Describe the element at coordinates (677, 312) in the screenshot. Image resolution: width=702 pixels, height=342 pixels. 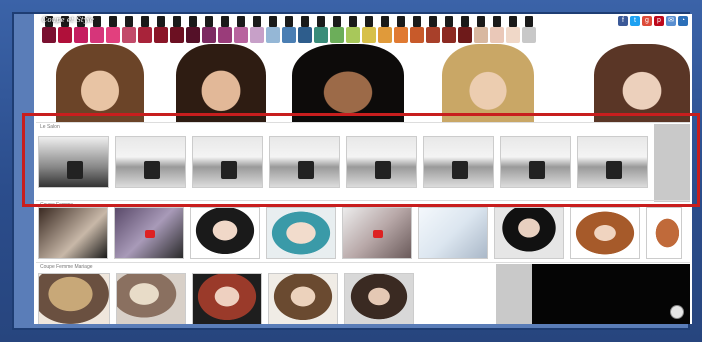
I see `scroll-top-icon` at that location.